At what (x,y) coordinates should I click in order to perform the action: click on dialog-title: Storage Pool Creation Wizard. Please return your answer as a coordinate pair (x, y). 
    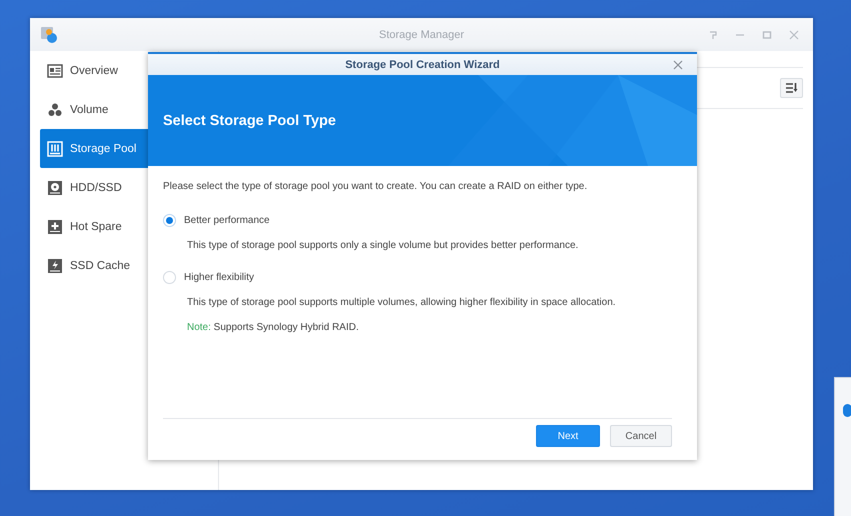
    Looking at the image, I should click on (422, 64).